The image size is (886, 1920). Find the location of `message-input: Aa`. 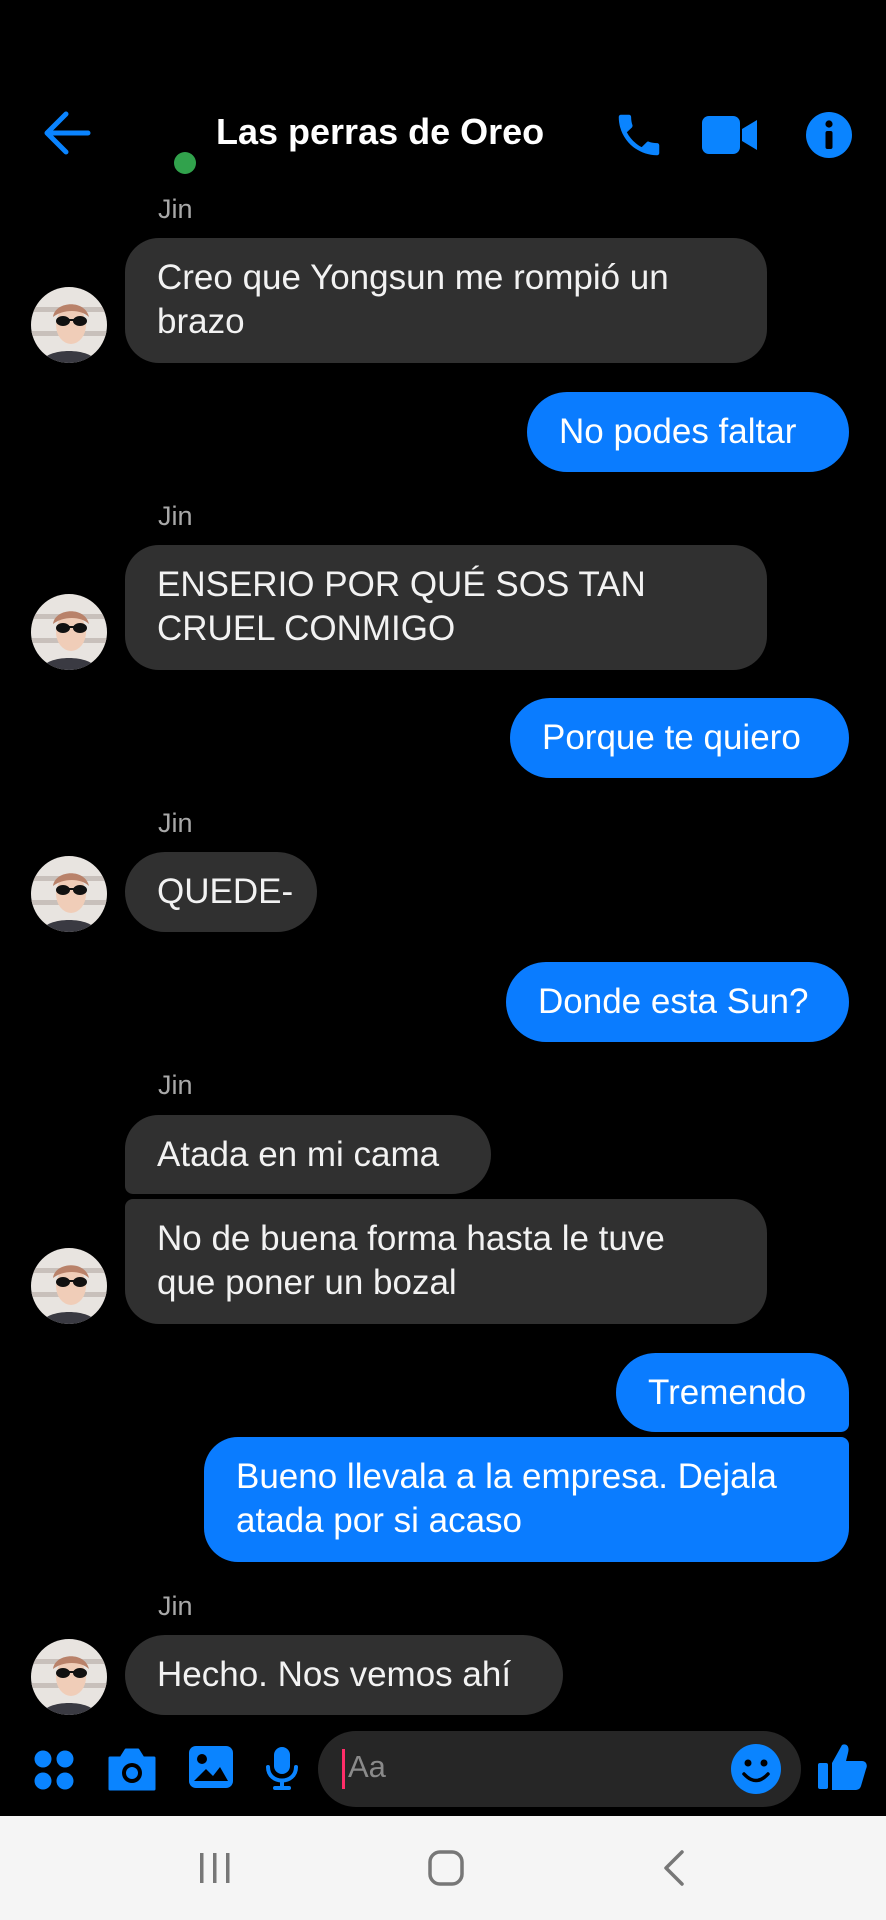

message-input: Aa is located at coordinates (559, 1769).